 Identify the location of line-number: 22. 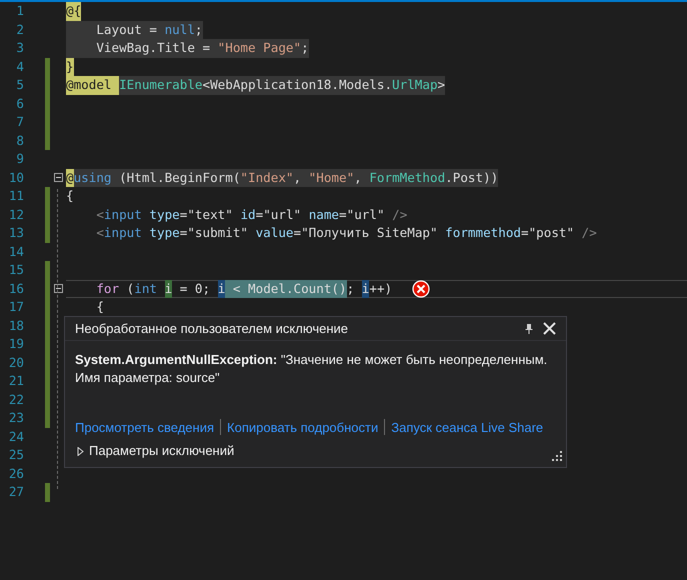
(16, 399).